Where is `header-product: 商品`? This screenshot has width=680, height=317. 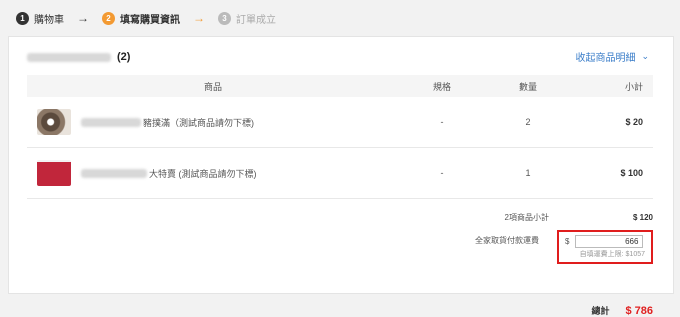
header-product: 商品 is located at coordinates (212, 86).